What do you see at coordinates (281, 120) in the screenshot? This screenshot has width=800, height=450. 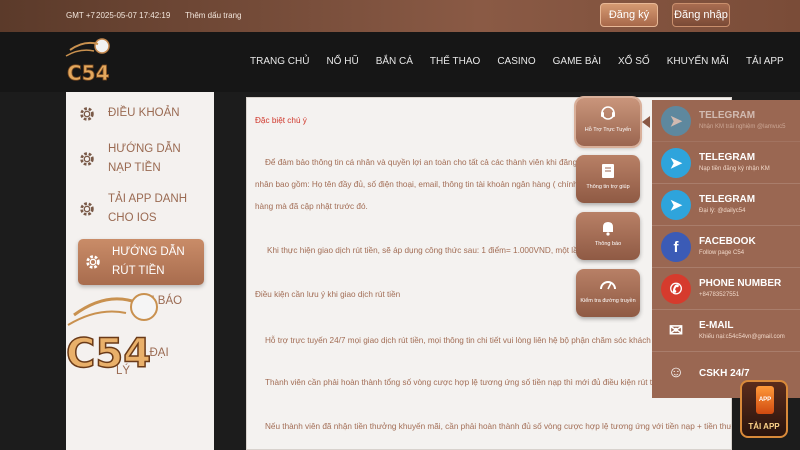 I see `notice-heading: Đặc biệt chú ý` at bounding box center [281, 120].